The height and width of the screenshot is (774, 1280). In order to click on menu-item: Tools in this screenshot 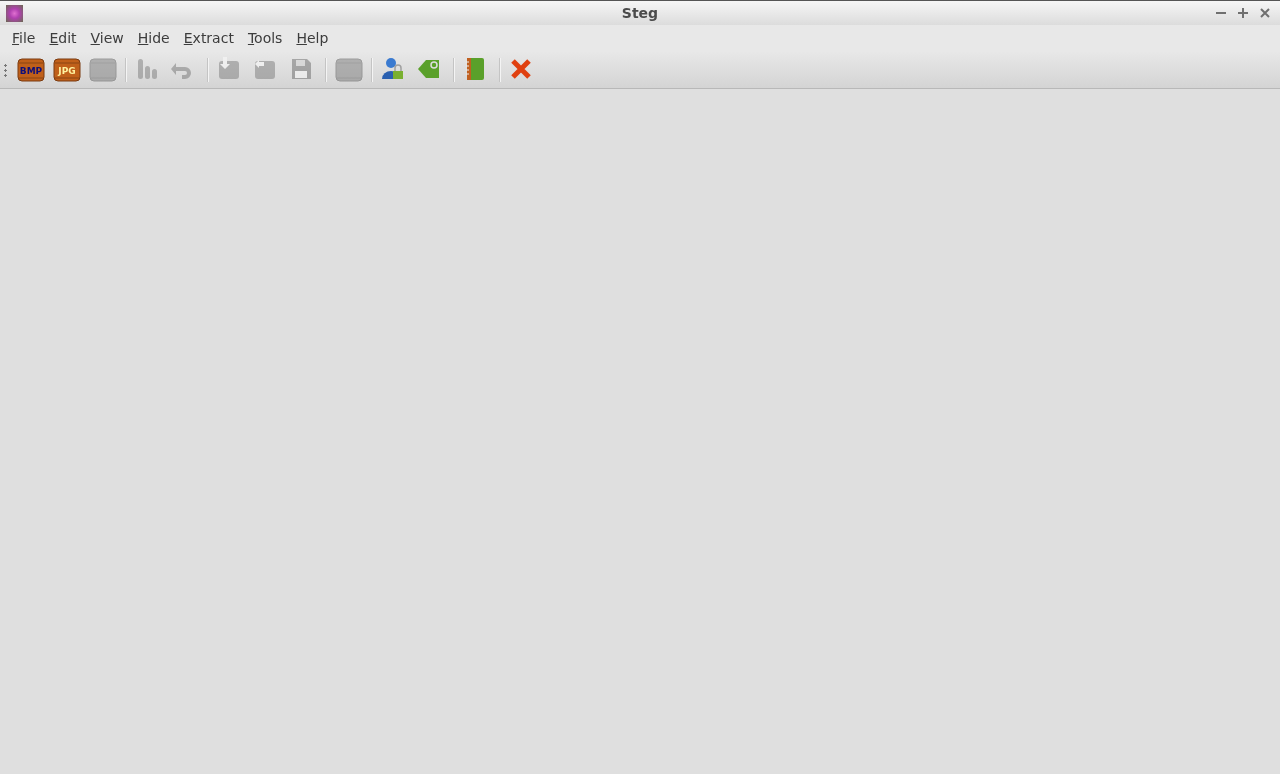, I will do `click(265, 38)`.